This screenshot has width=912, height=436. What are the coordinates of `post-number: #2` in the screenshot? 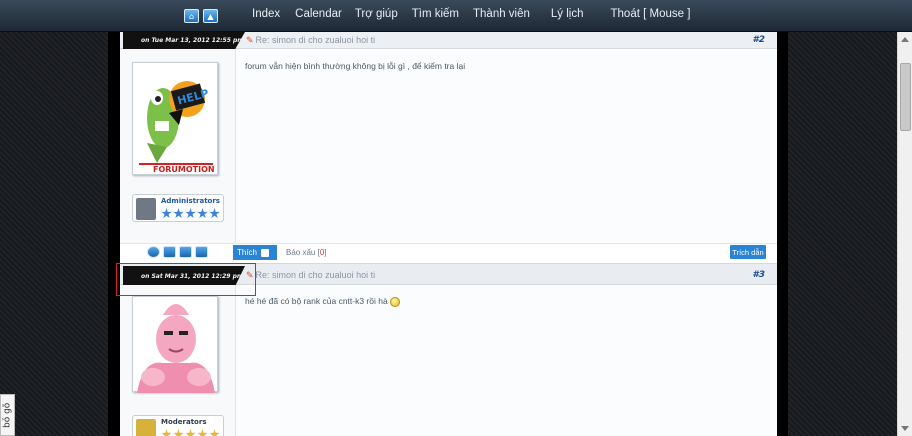 It's located at (758, 40).